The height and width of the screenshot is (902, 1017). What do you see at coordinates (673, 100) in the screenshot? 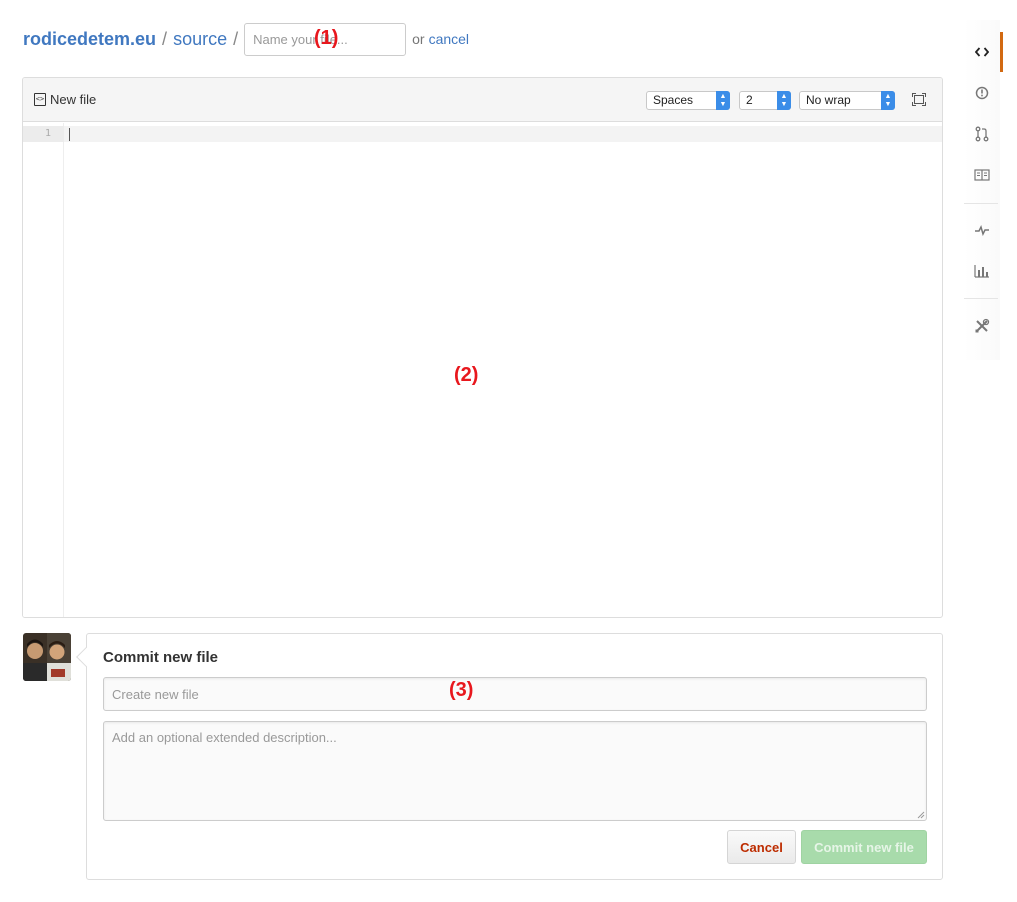
I see `indent-mode-value: Spaces` at bounding box center [673, 100].